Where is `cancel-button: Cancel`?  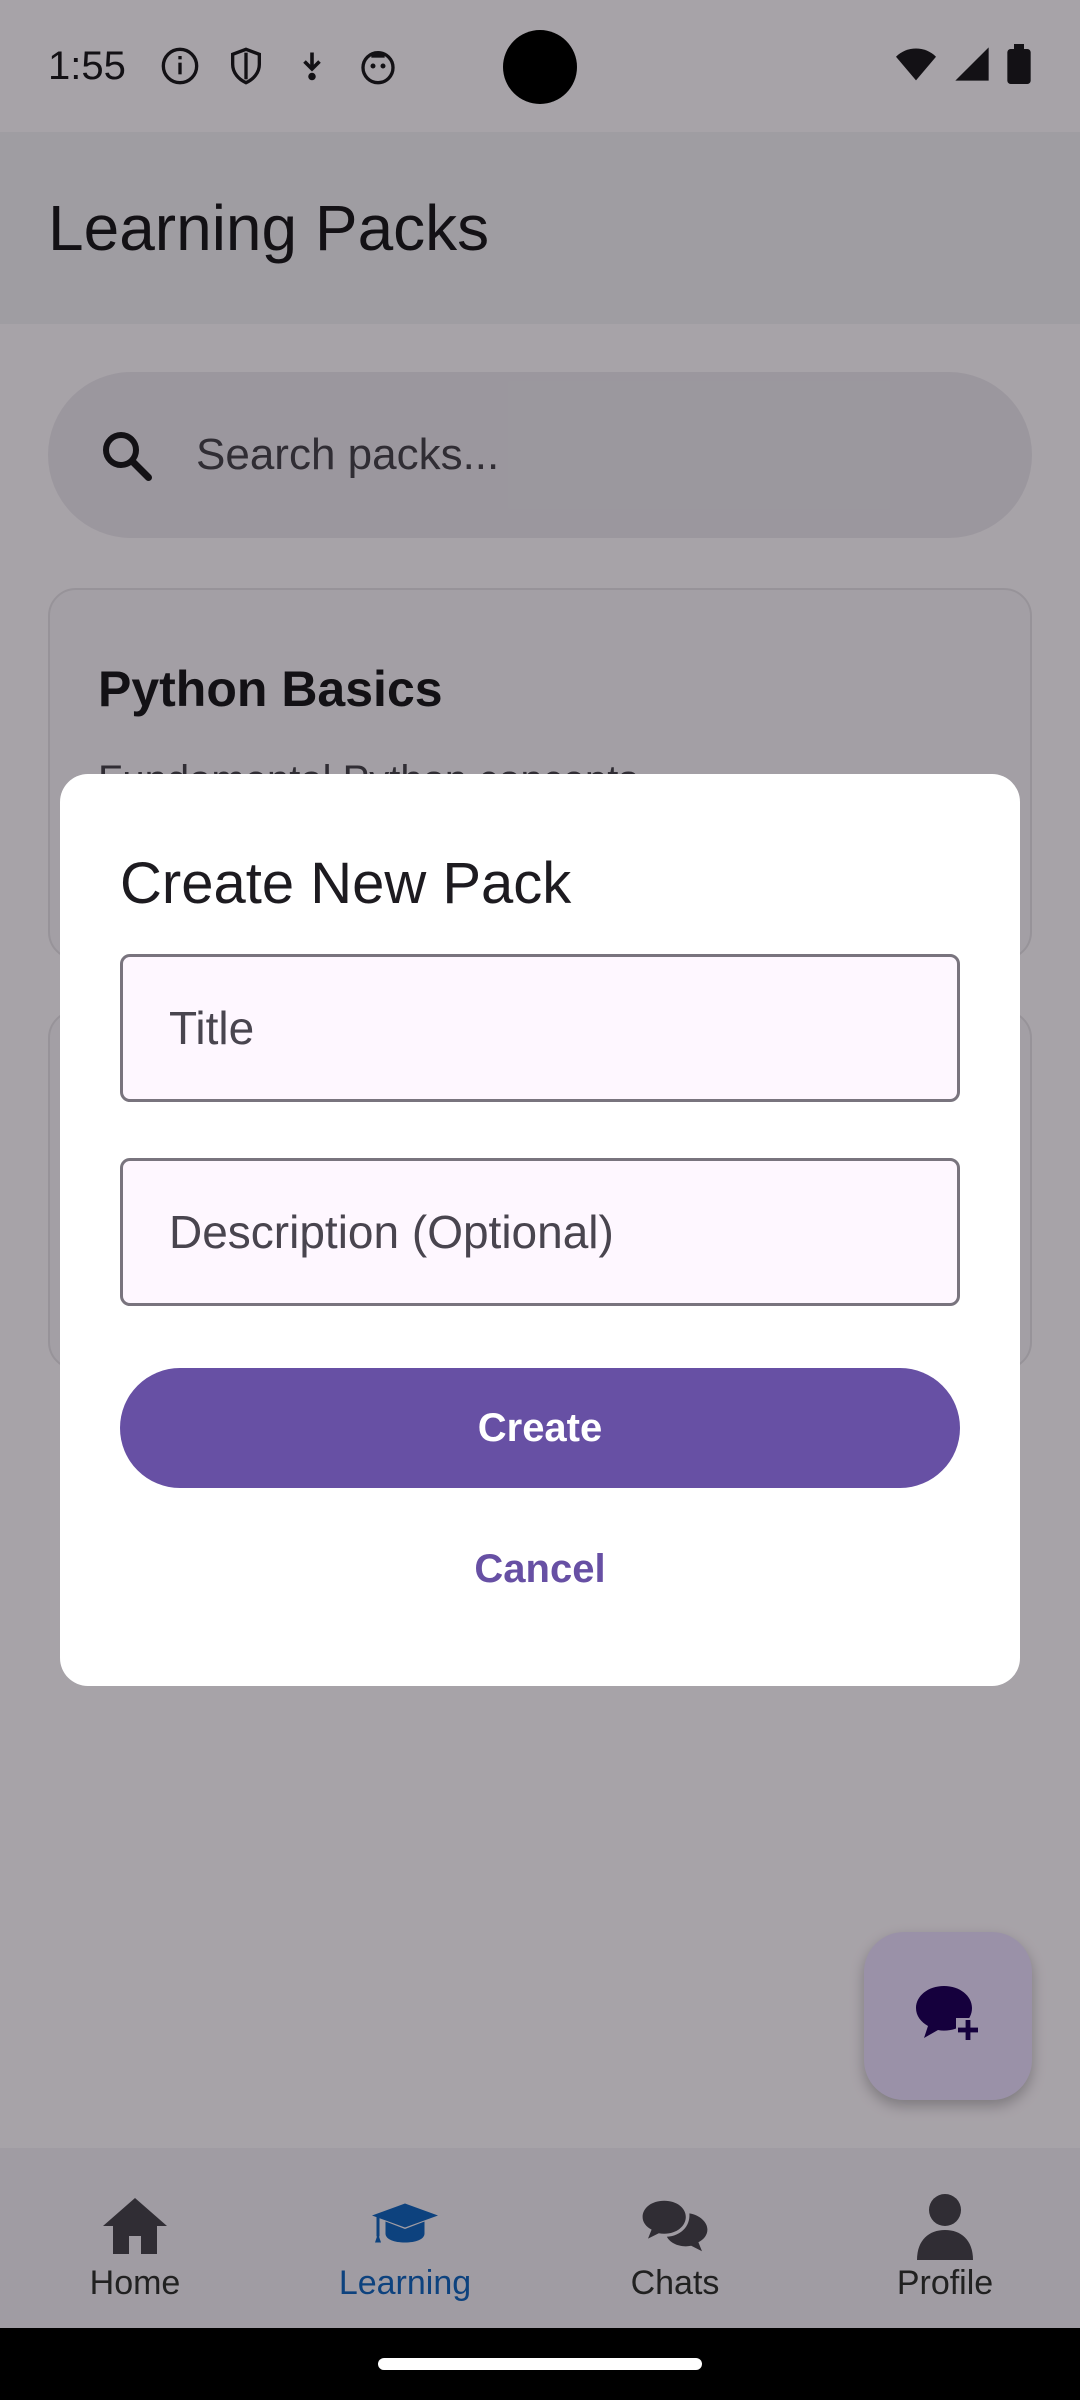
cancel-button: Cancel is located at coordinates (540, 1569).